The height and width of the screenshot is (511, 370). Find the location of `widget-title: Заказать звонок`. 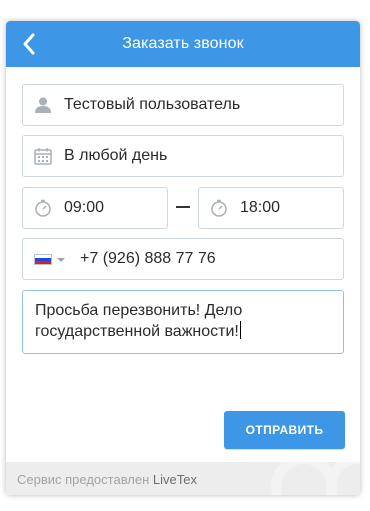

widget-title: Заказать звонок is located at coordinates (183, 43).